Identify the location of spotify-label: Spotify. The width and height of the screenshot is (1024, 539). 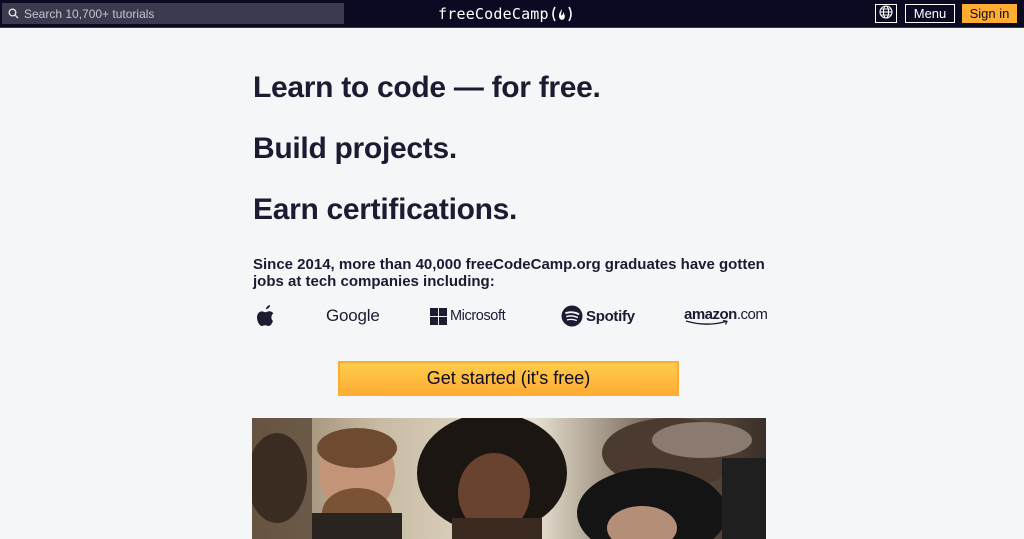
(610, 316).